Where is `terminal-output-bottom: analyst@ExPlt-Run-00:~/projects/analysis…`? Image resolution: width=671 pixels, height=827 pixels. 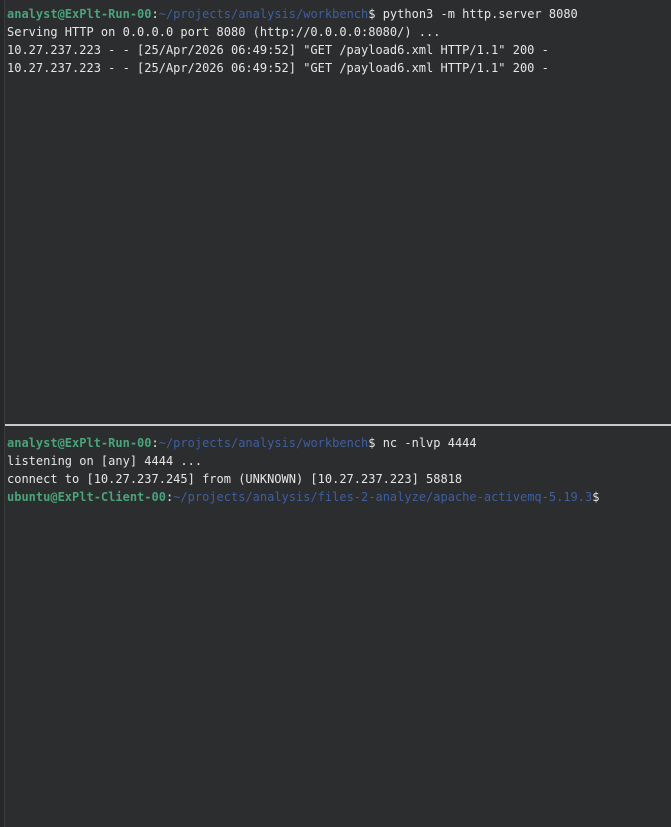
terminal-output-bottom: analyst@ExPlt-Run-00:~/projects/analysis… is located at coordinates (337, 470).